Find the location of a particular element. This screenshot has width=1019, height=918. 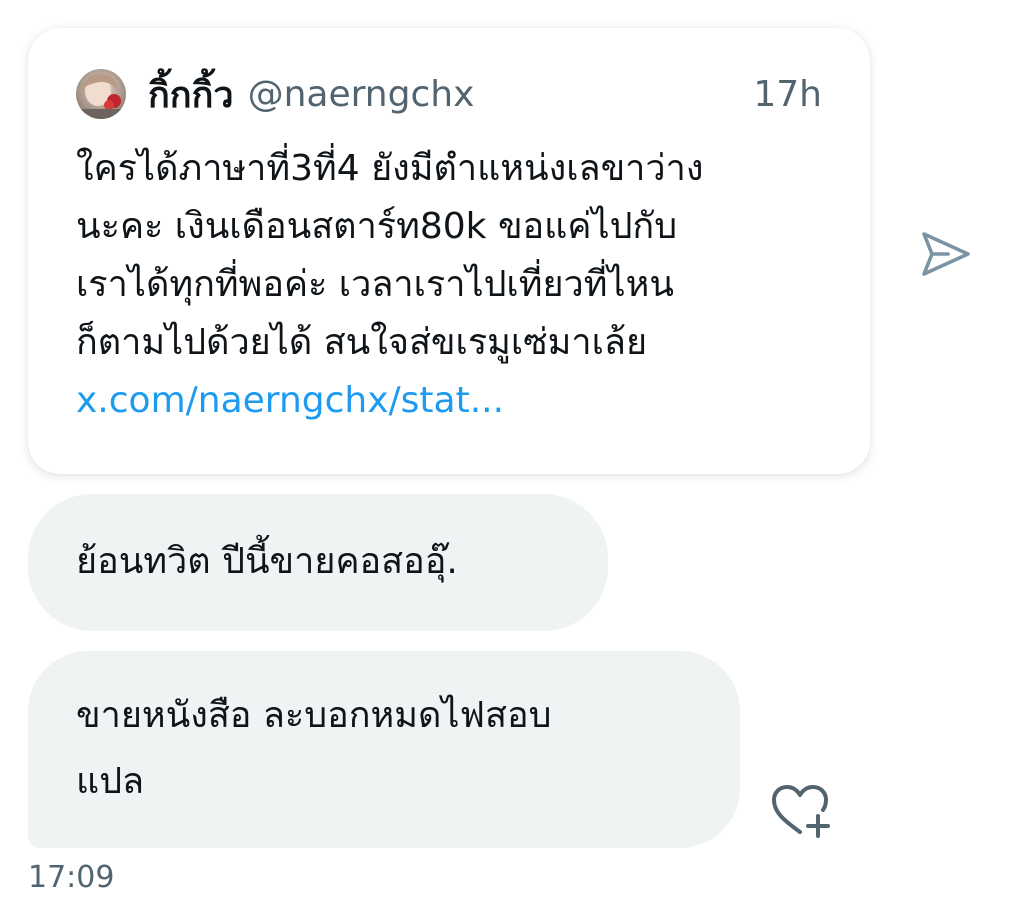

message-bubble: ขายหนังสือ ละบอกหมดไฟสอบ แปล is located at coordinates (384, 749).